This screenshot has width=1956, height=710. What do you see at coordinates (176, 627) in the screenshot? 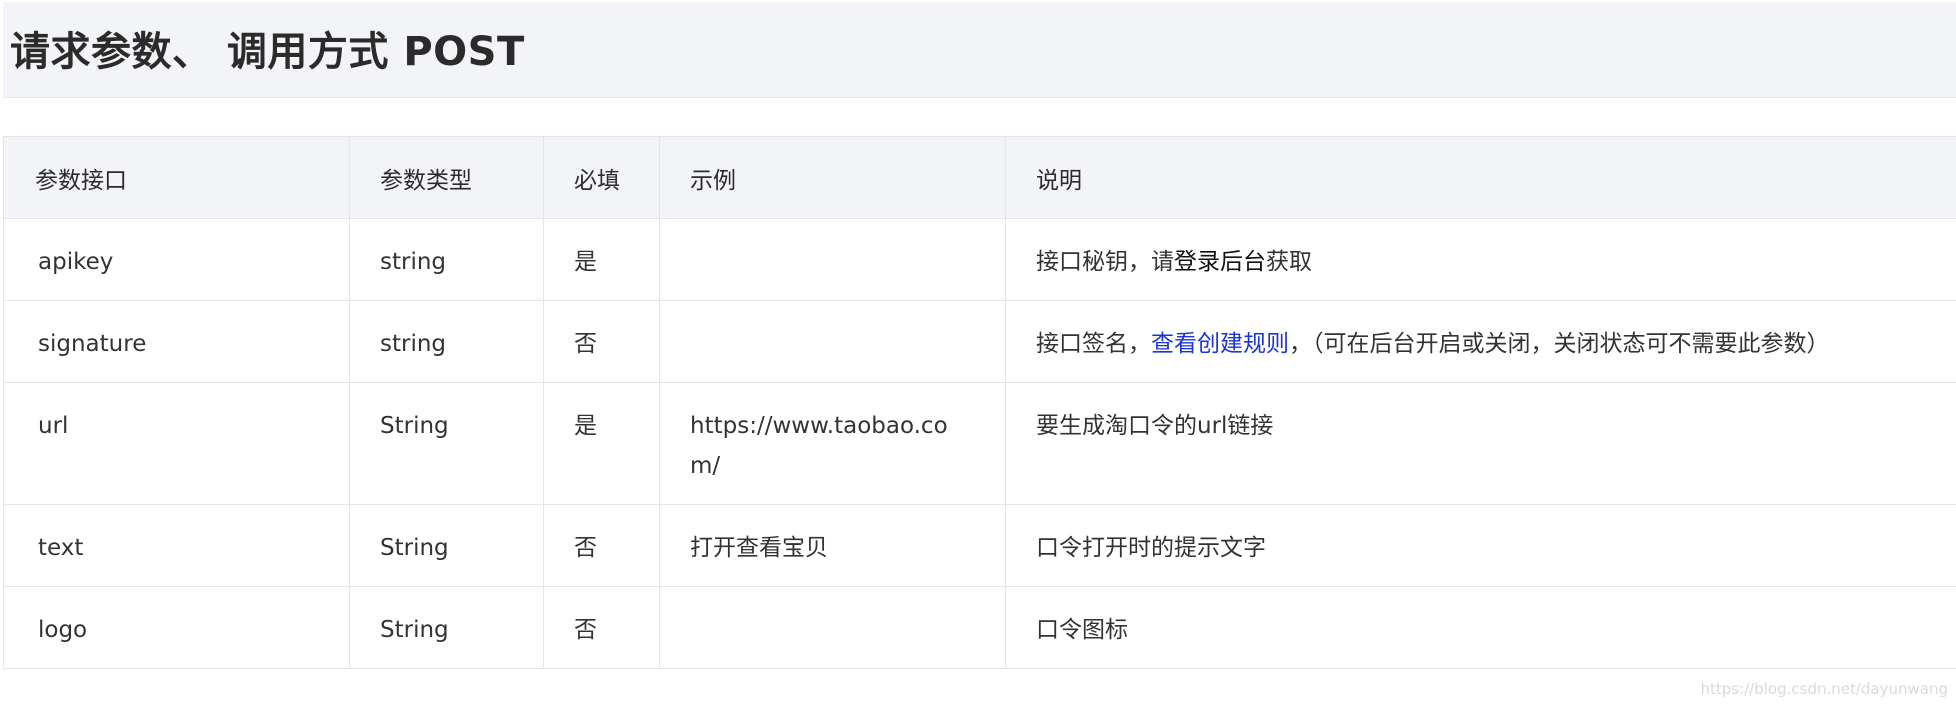
I see `param-name-cell: logo` at bounding box center [176, 627].